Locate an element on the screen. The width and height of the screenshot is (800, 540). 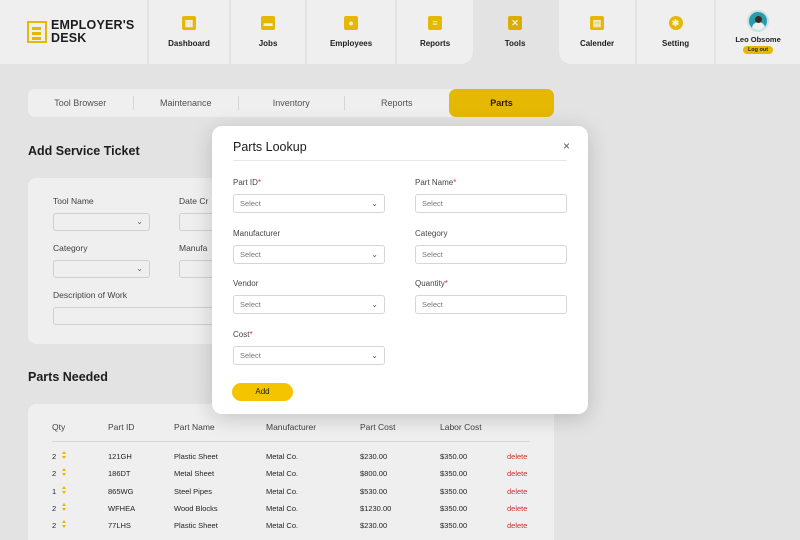
vendor-placeholder: Select is located at coordinates (250, 304).